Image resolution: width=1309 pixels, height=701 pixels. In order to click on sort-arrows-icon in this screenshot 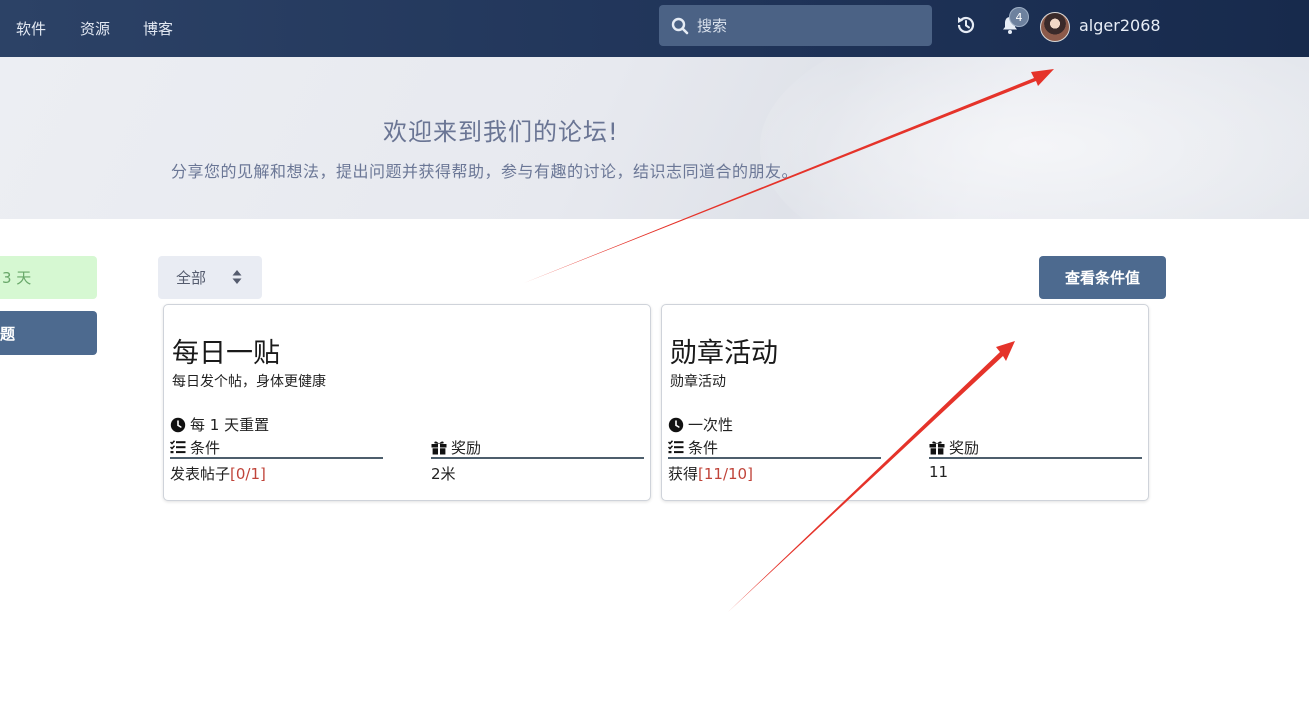, I will do `click(237, 277)`.